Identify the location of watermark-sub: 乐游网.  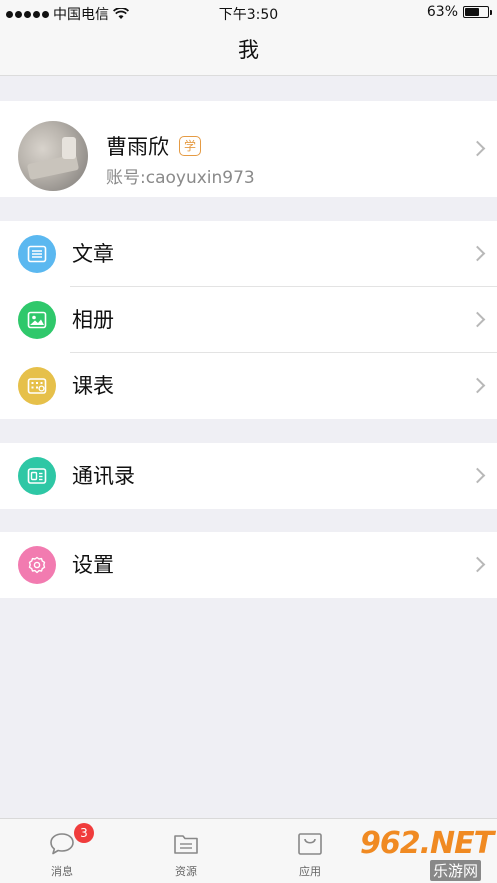
(456, 870).